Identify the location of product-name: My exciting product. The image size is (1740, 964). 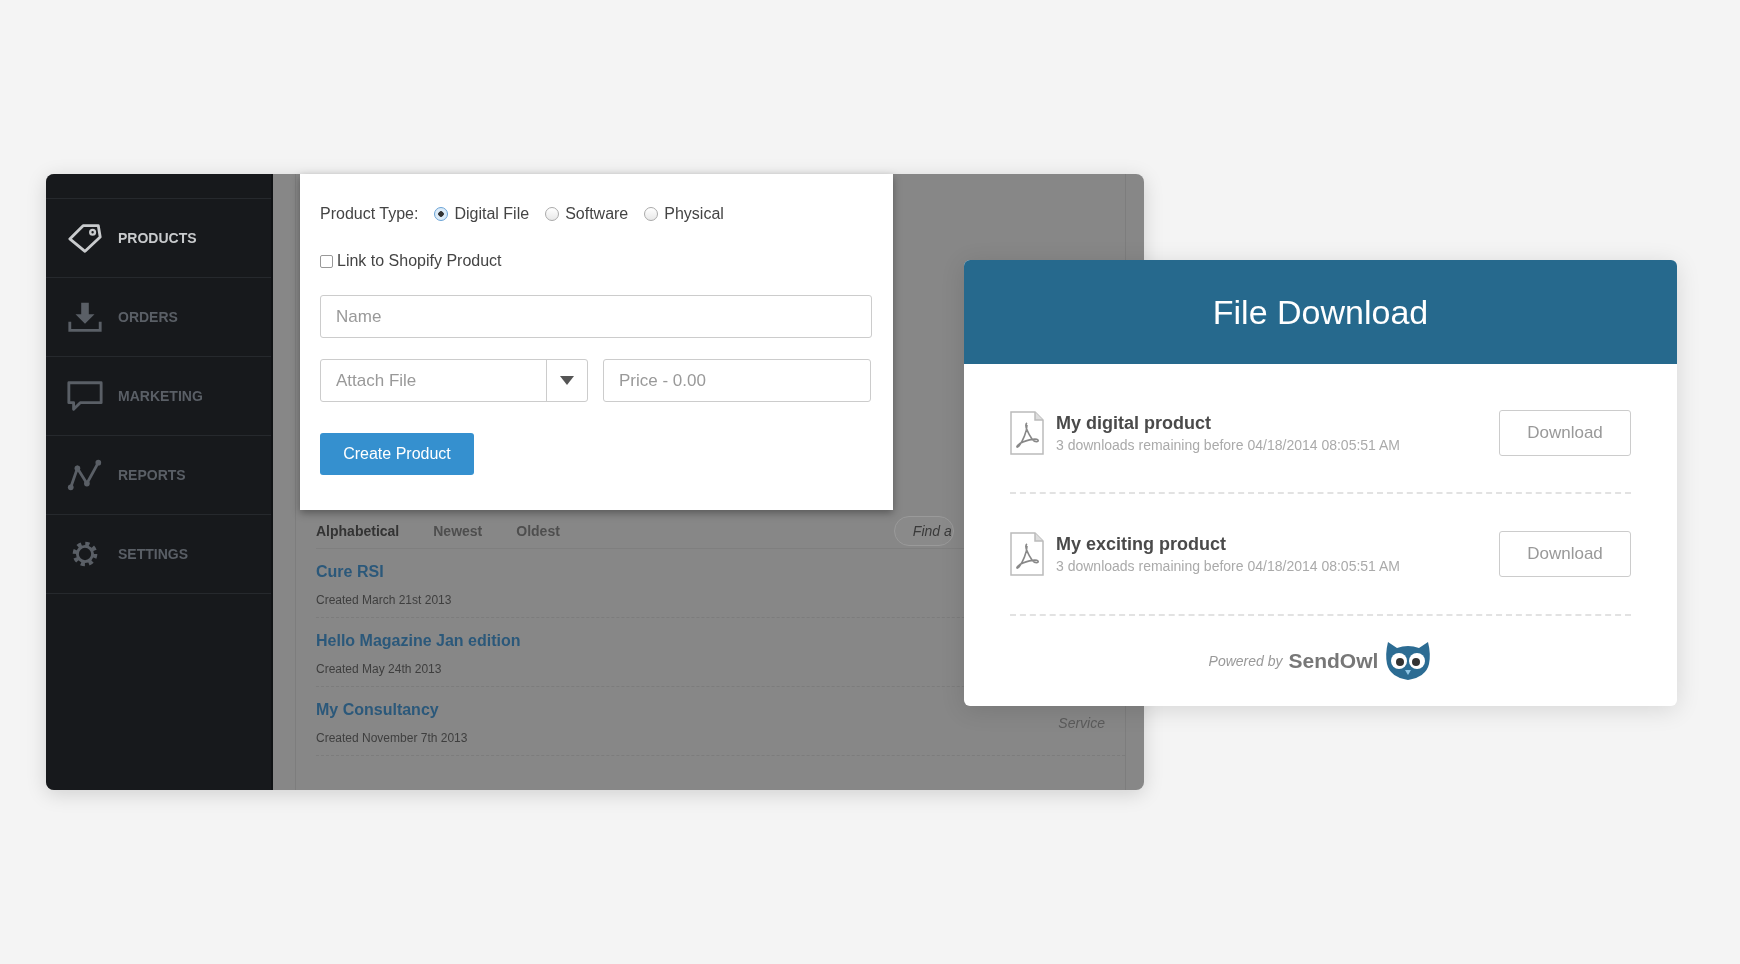
(1141, 544).